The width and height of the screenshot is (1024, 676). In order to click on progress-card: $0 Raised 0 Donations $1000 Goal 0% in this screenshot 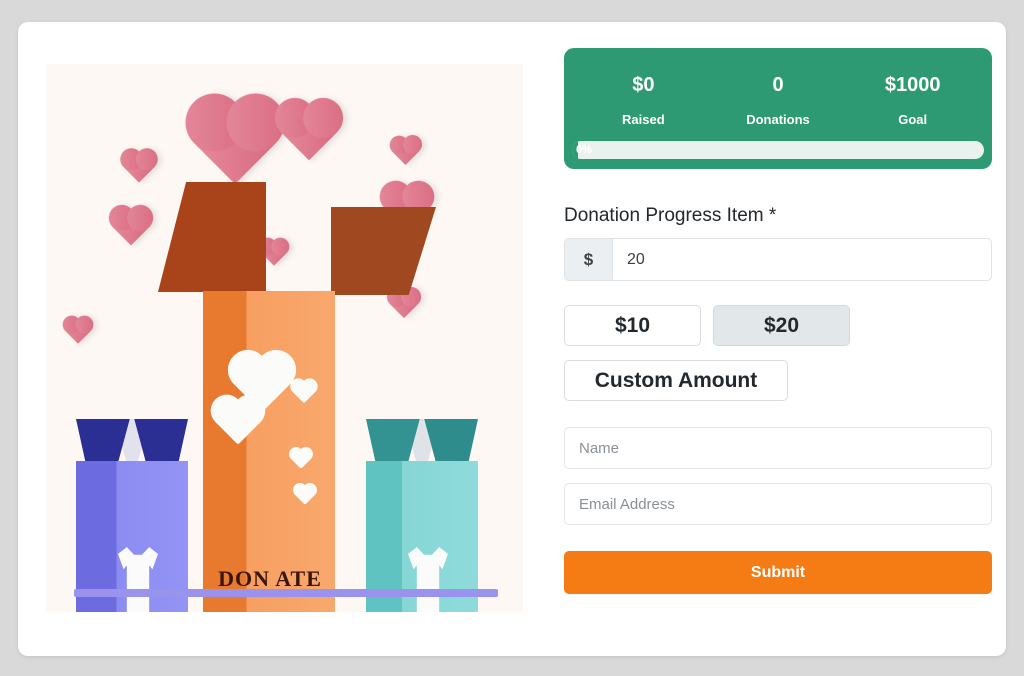, I will do `click(778, 108)`.